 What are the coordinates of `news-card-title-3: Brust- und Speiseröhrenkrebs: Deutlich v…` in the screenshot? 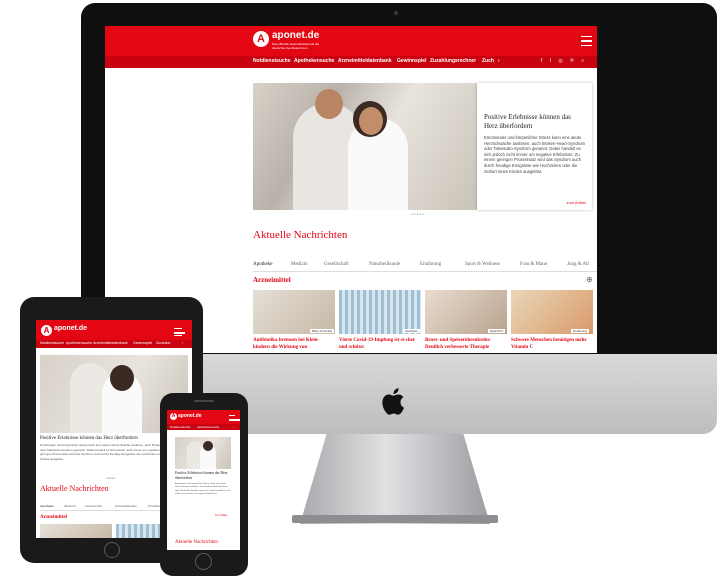 It's located at (466, 344).